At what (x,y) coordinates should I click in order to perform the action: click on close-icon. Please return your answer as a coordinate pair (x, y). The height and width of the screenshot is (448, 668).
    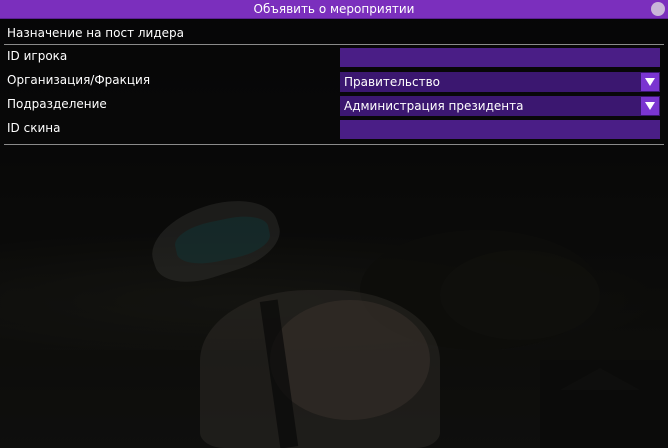
    Looking at the image, I should click on (658, 9).